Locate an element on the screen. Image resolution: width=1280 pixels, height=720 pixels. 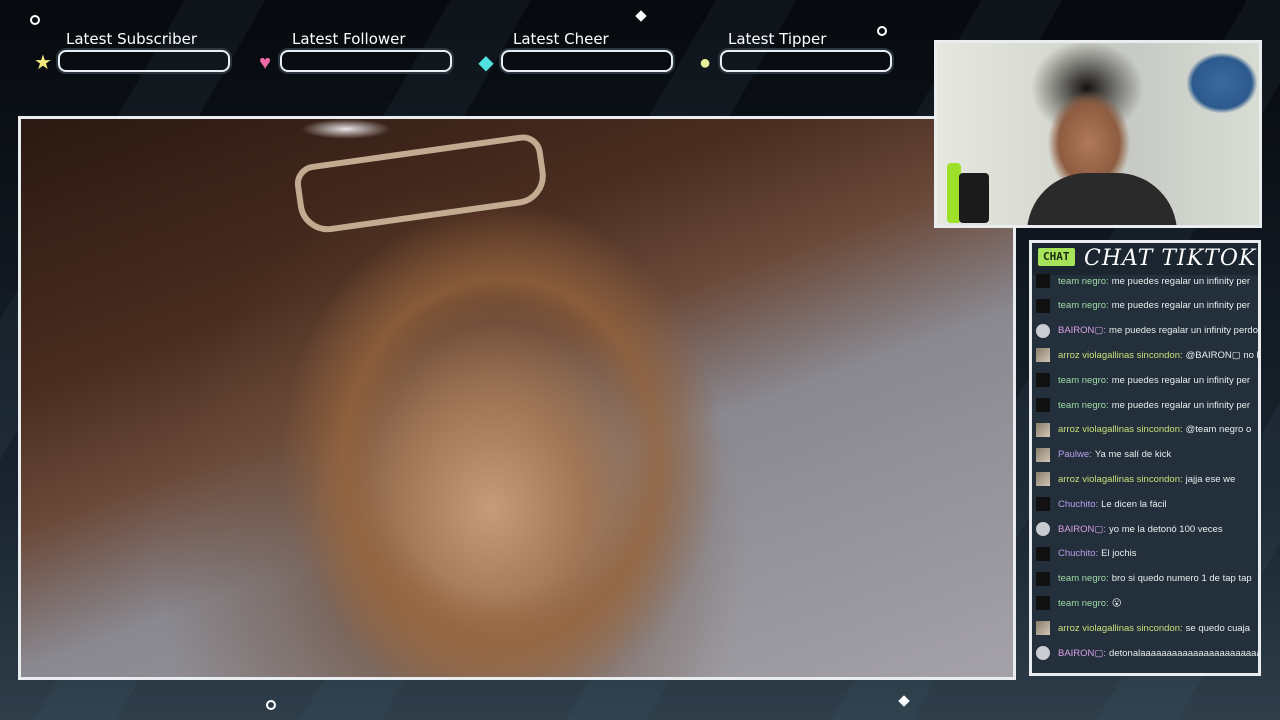
coin-icon: ● is located at coordinates (705, 63).